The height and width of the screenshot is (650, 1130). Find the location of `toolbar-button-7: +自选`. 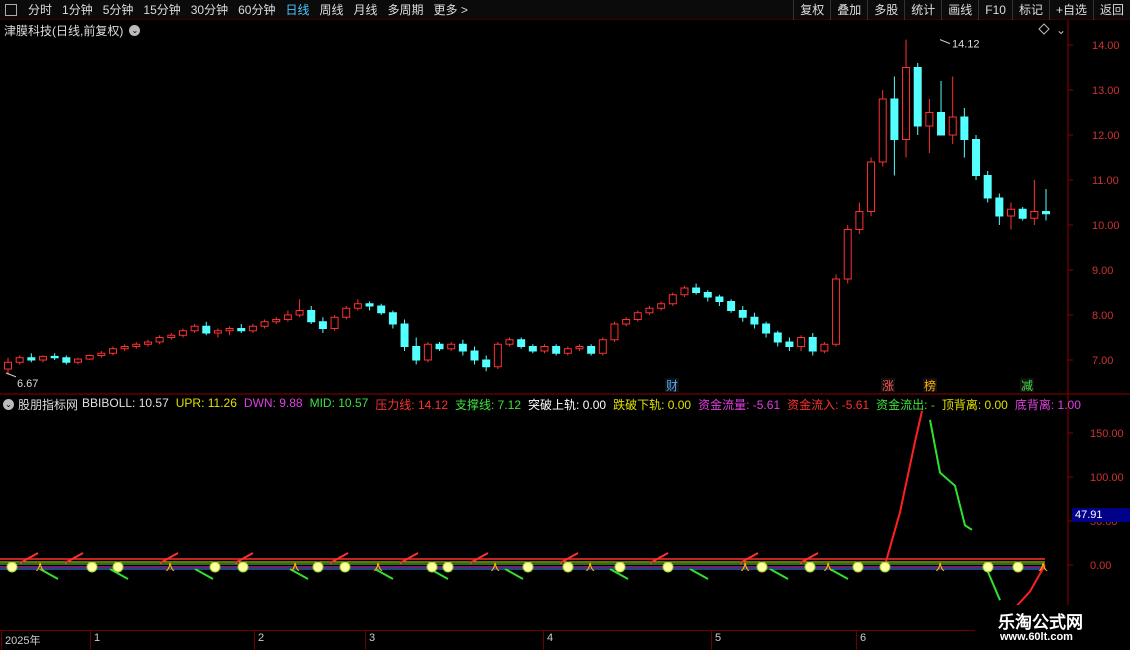

toolbar-button-7: +自选 is located at coordinates (1070, 10).